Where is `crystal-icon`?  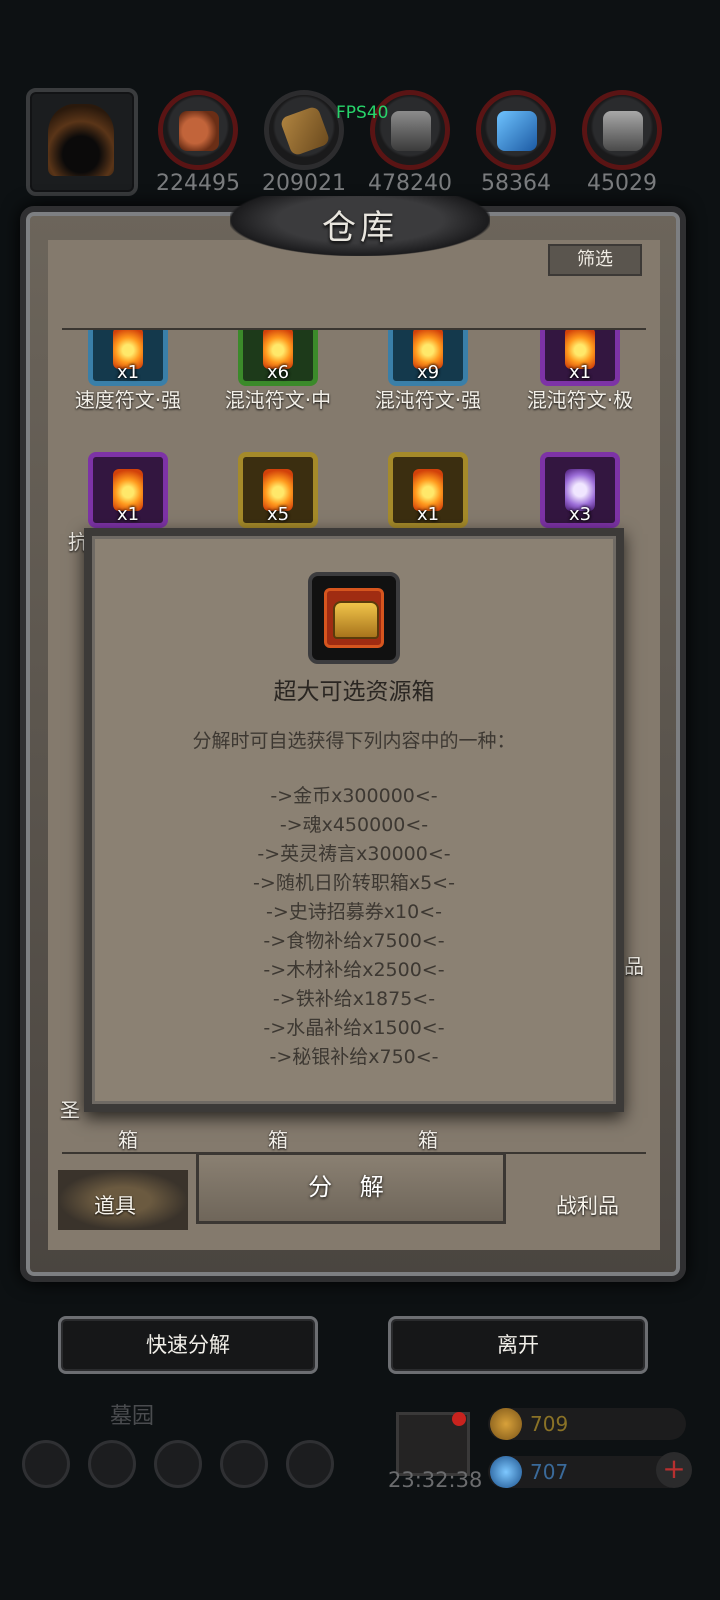 crystal-icon is located at coordinates (517, 131).